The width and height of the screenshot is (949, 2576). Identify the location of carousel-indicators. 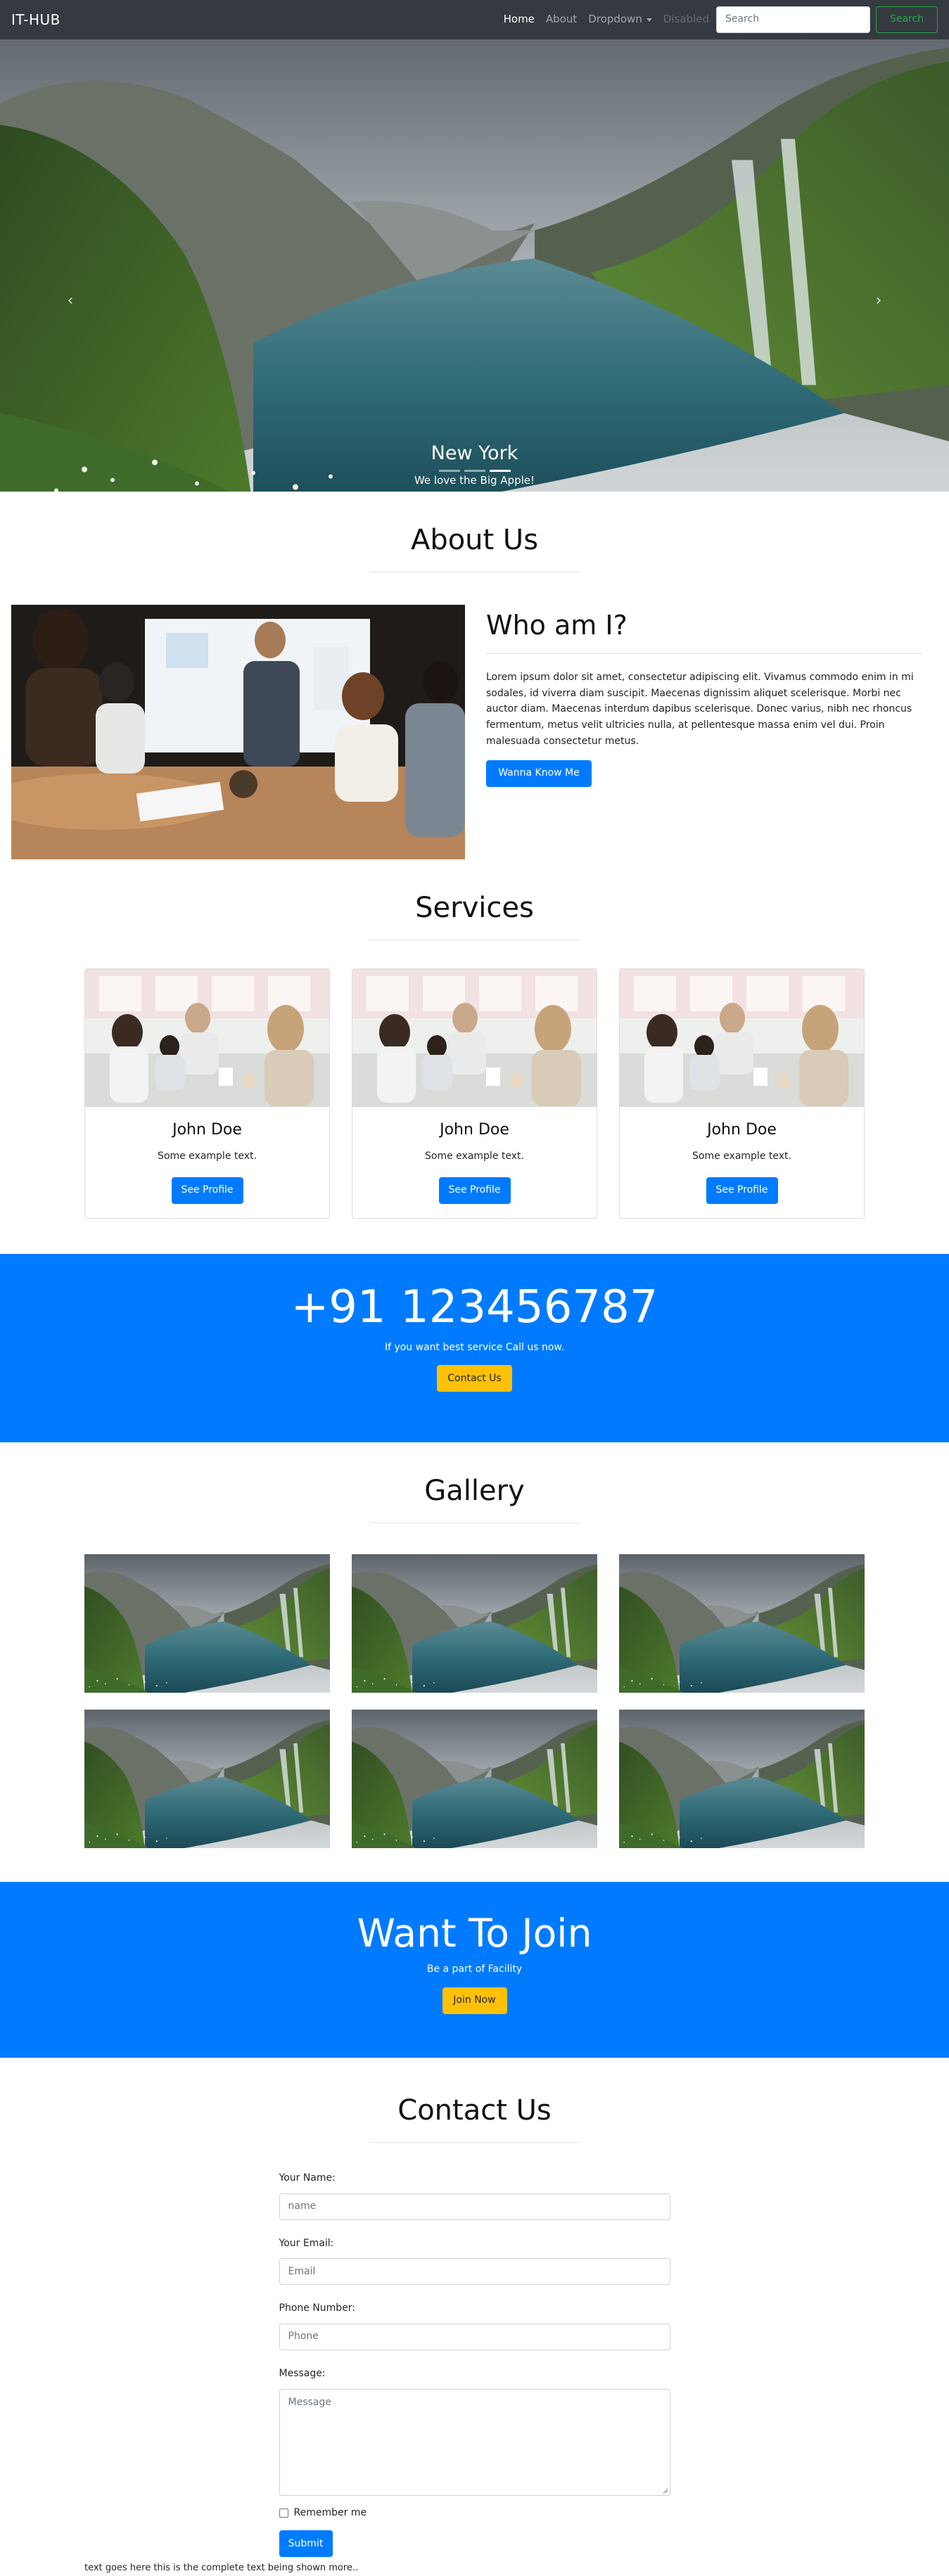
(474, 471).